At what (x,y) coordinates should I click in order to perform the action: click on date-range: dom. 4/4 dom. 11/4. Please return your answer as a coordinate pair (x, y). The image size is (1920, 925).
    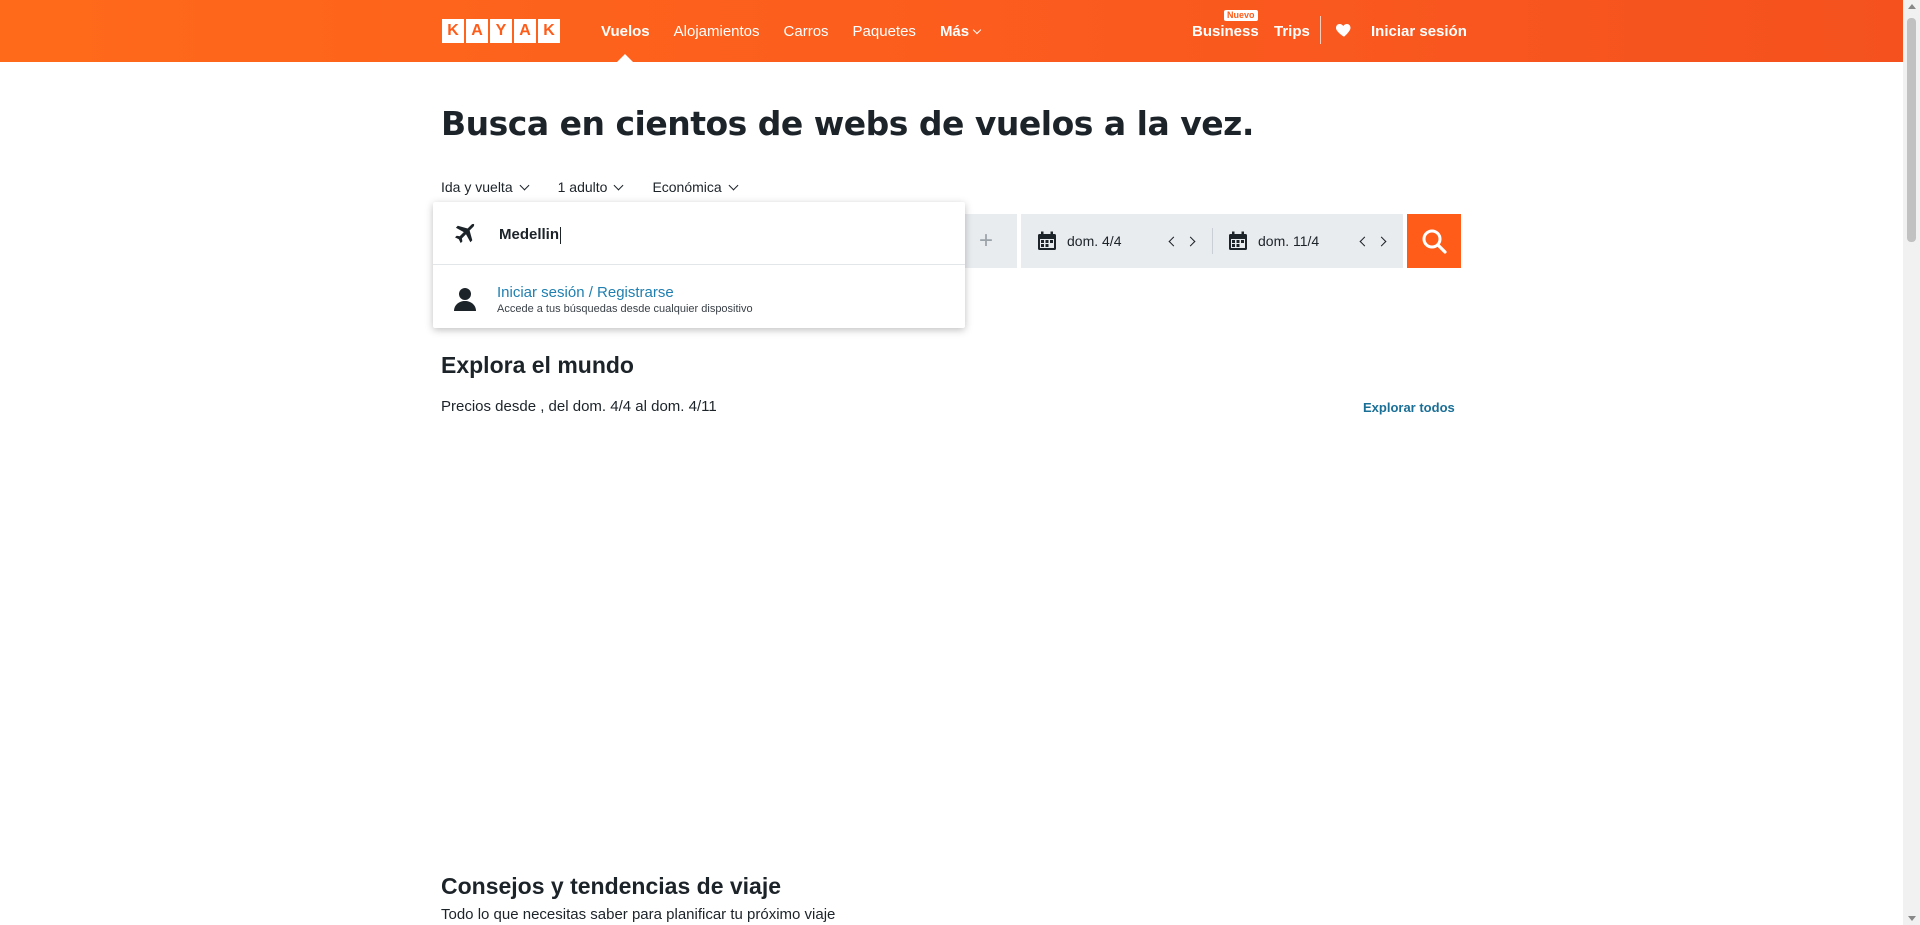
    Looking at the image, I should click on (1212, 241).